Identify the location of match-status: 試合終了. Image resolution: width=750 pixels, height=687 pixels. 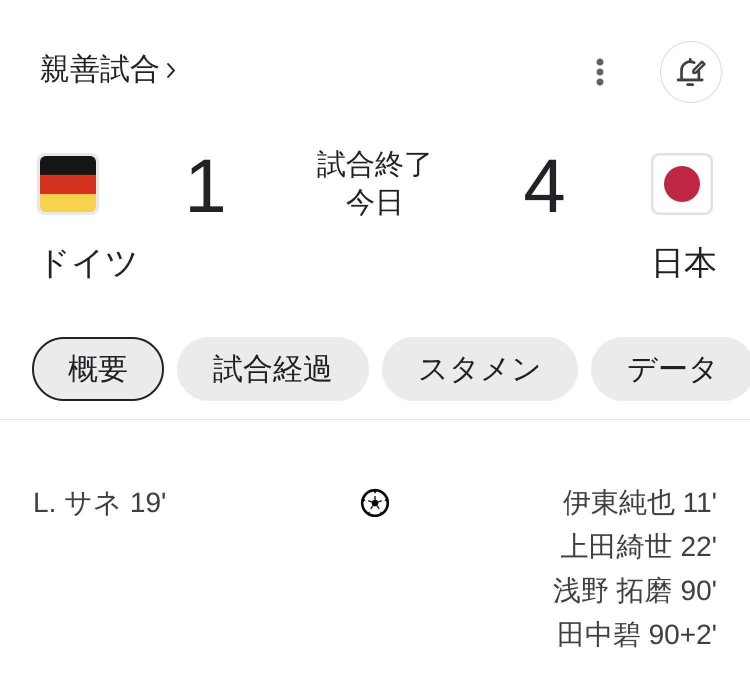
(375, 165).